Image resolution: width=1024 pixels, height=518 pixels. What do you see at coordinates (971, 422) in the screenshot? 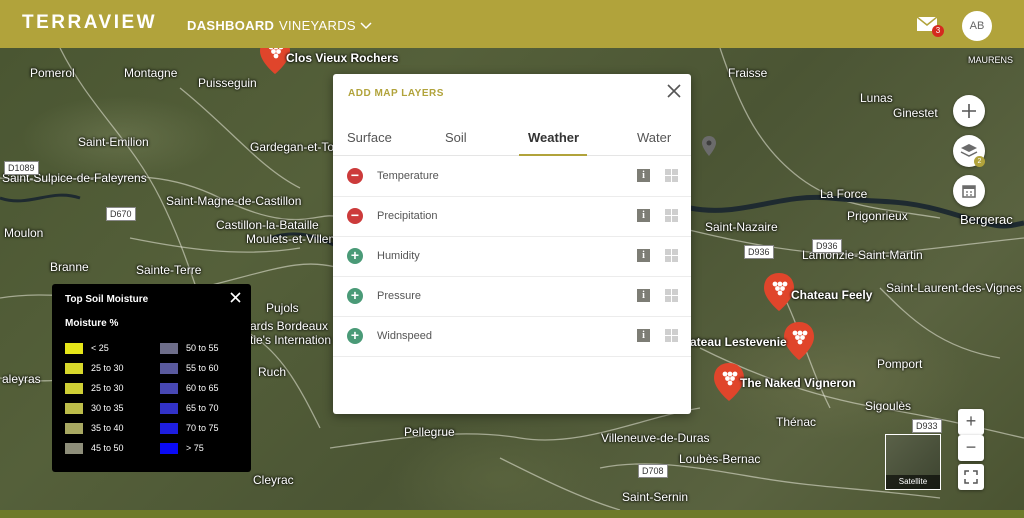
I see `zoom-in-button: +` at bounding box center [971, 422].